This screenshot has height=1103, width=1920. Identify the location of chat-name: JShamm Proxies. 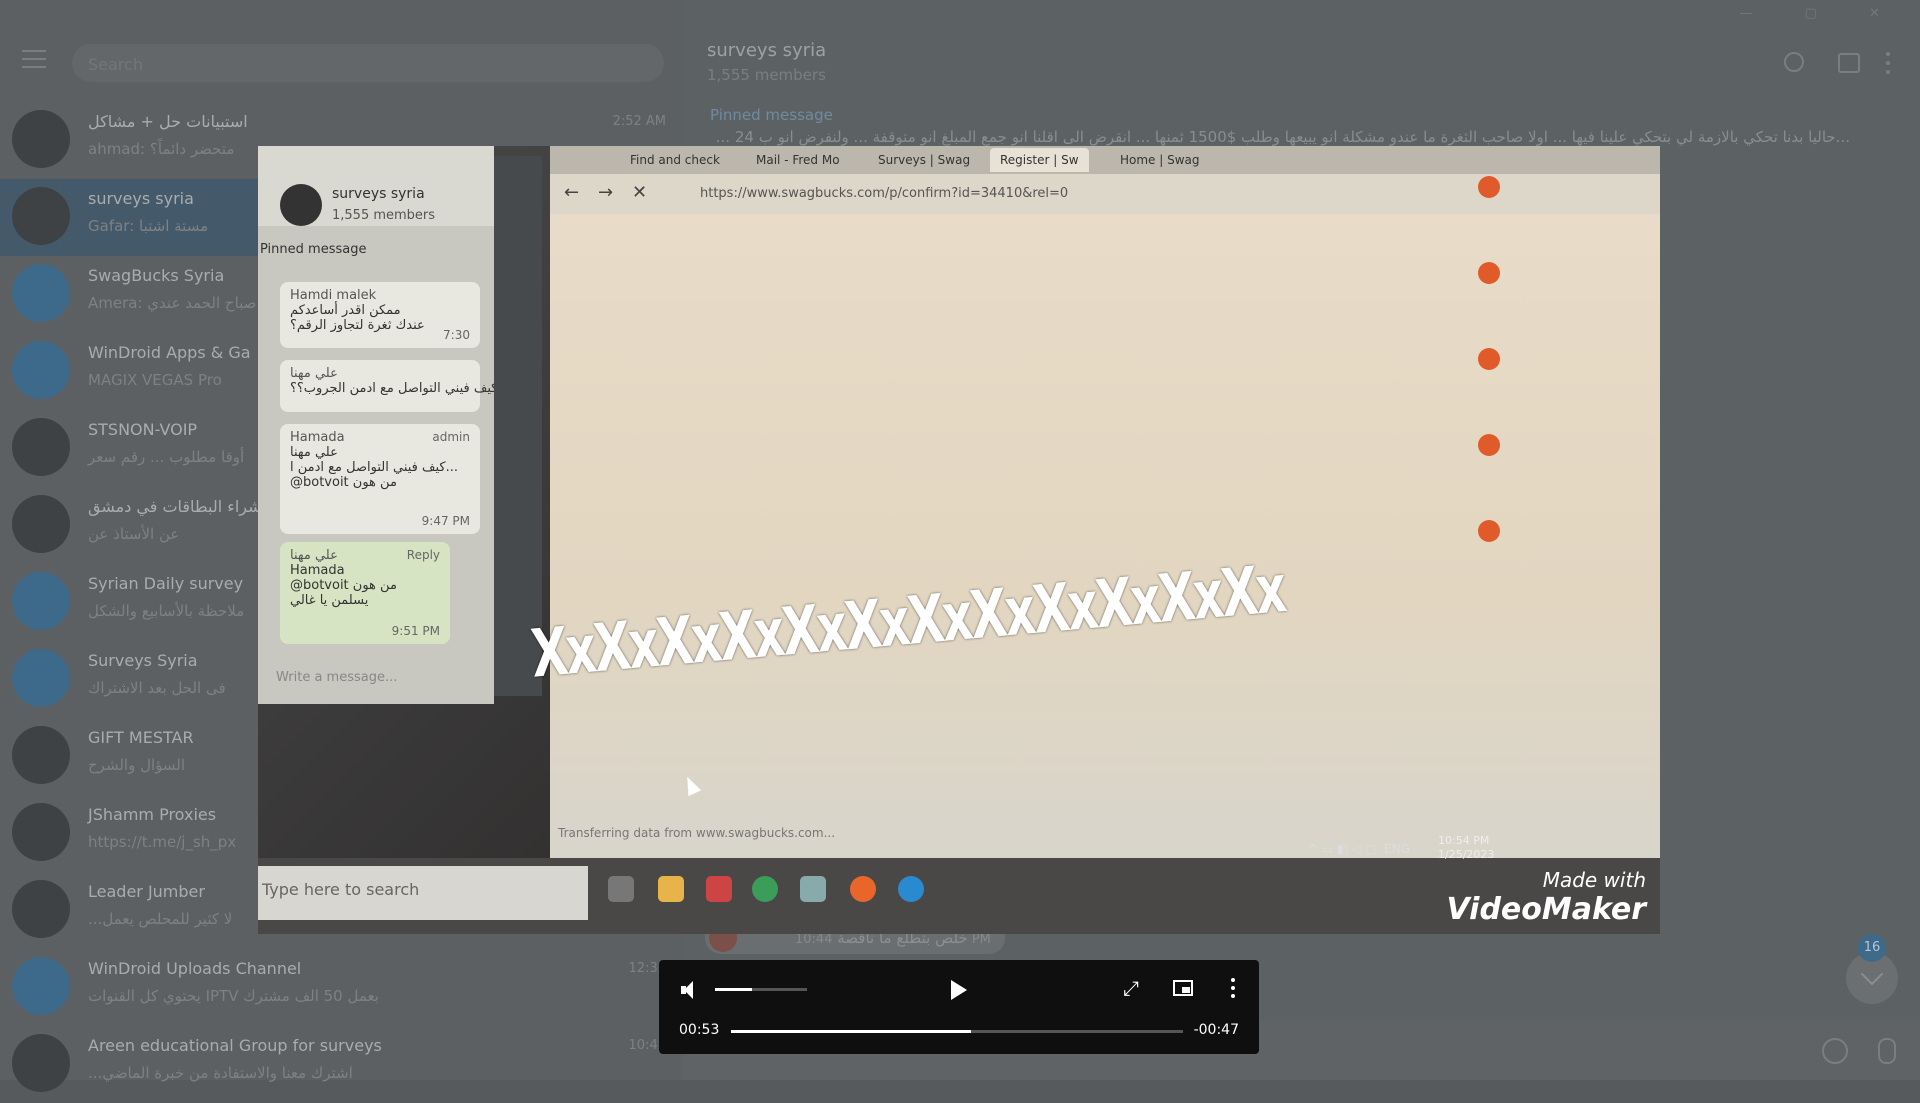
(152, 814).